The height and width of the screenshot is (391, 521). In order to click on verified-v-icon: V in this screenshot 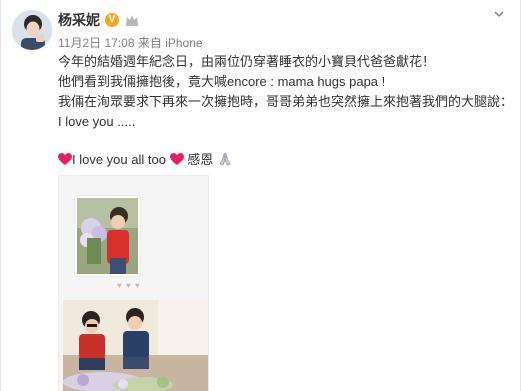, I will do `click(112, 20)`.